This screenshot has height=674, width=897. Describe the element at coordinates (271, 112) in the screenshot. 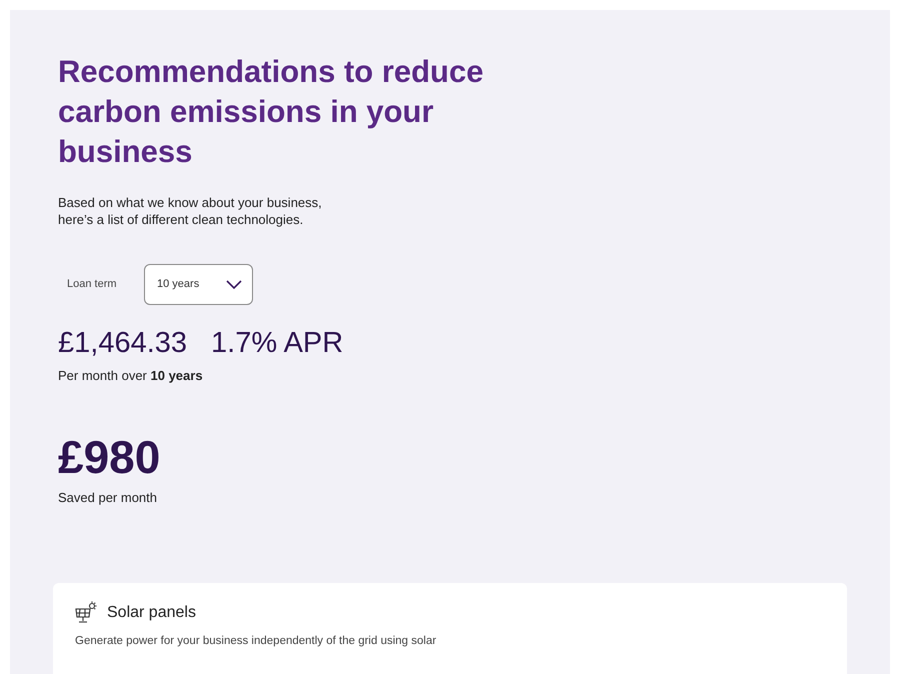

I see `page-heading: Recommendations to reduce carbon emissions in your business` at that location.